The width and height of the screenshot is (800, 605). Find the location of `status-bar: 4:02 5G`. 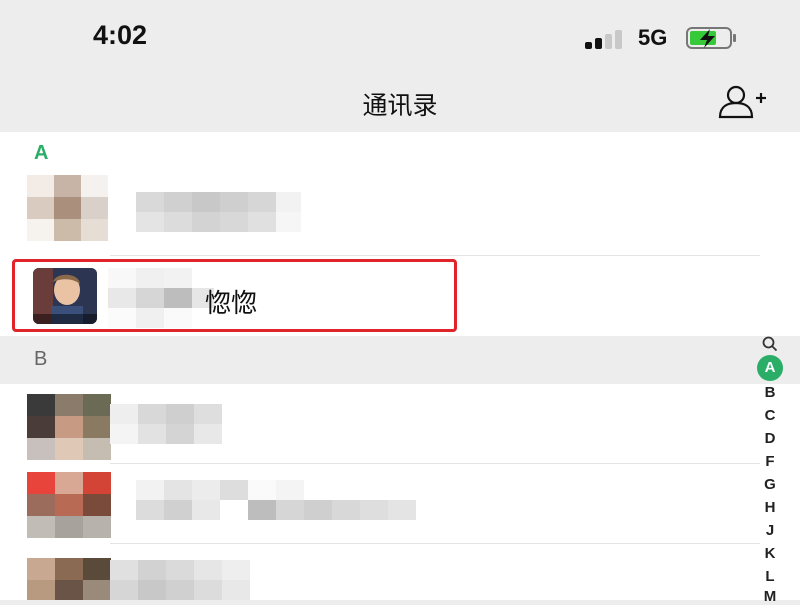

status-bar: 4:02 5G is located at coordinates (400, 35).